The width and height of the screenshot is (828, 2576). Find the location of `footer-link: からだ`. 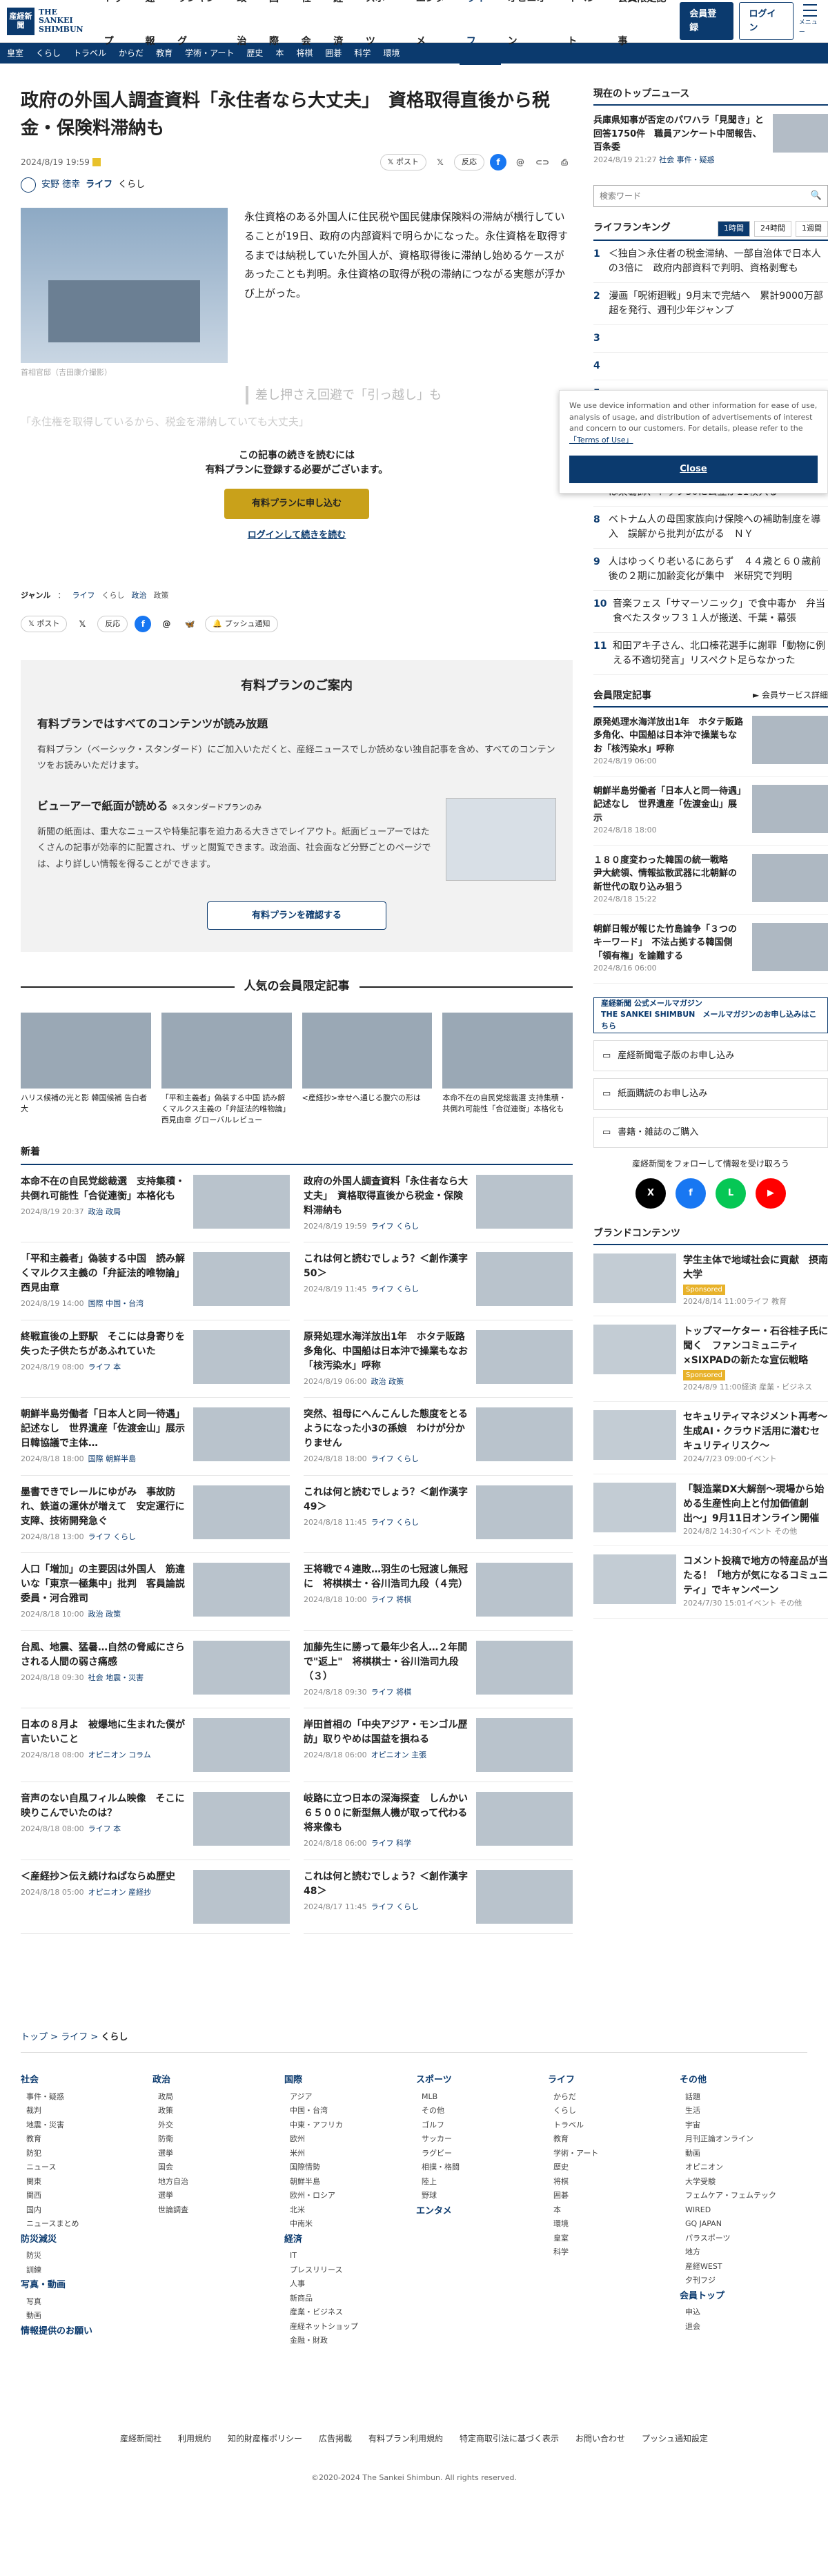

footer-link: からだ is located at coordinates (607, 2097).